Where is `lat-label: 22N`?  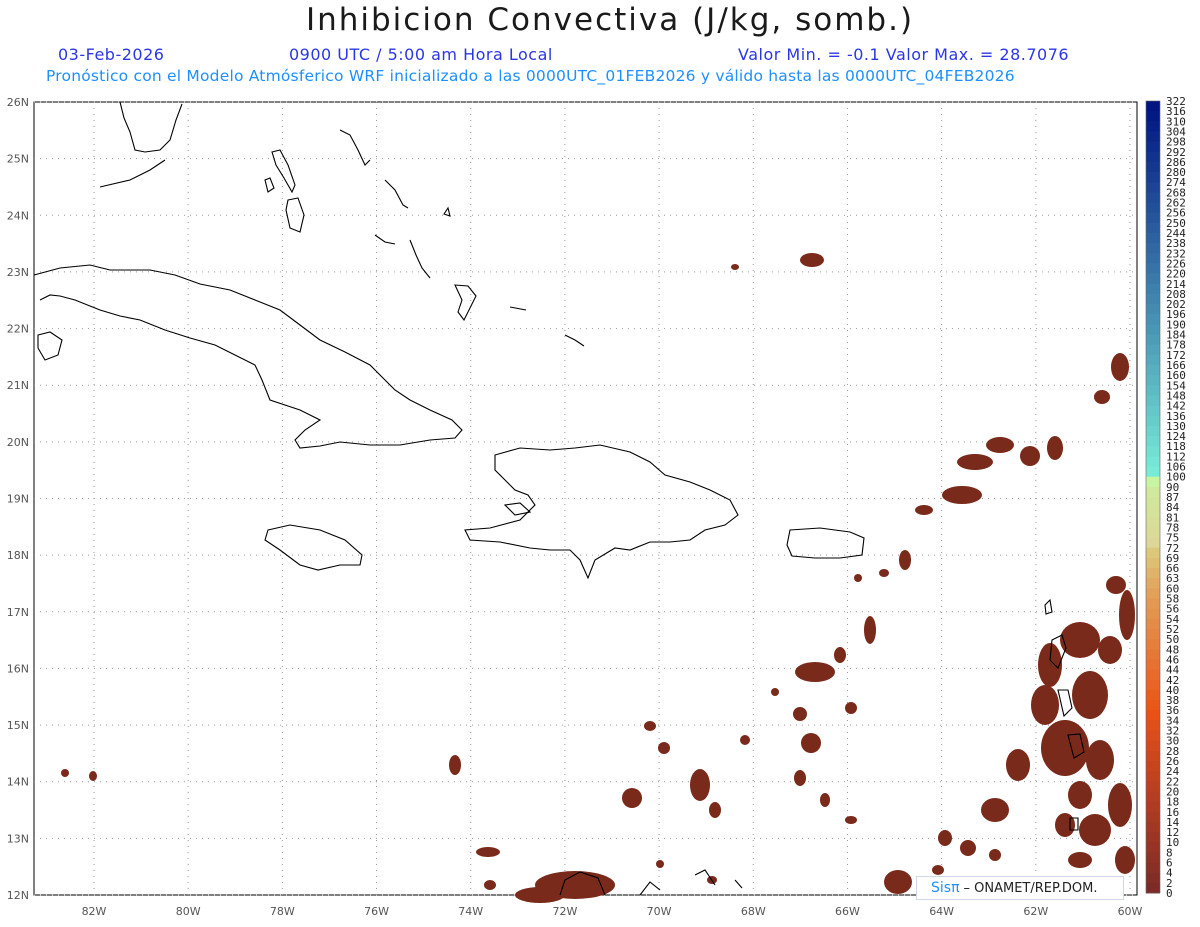
lat-label: 22N is located at coordinates (18, 329).